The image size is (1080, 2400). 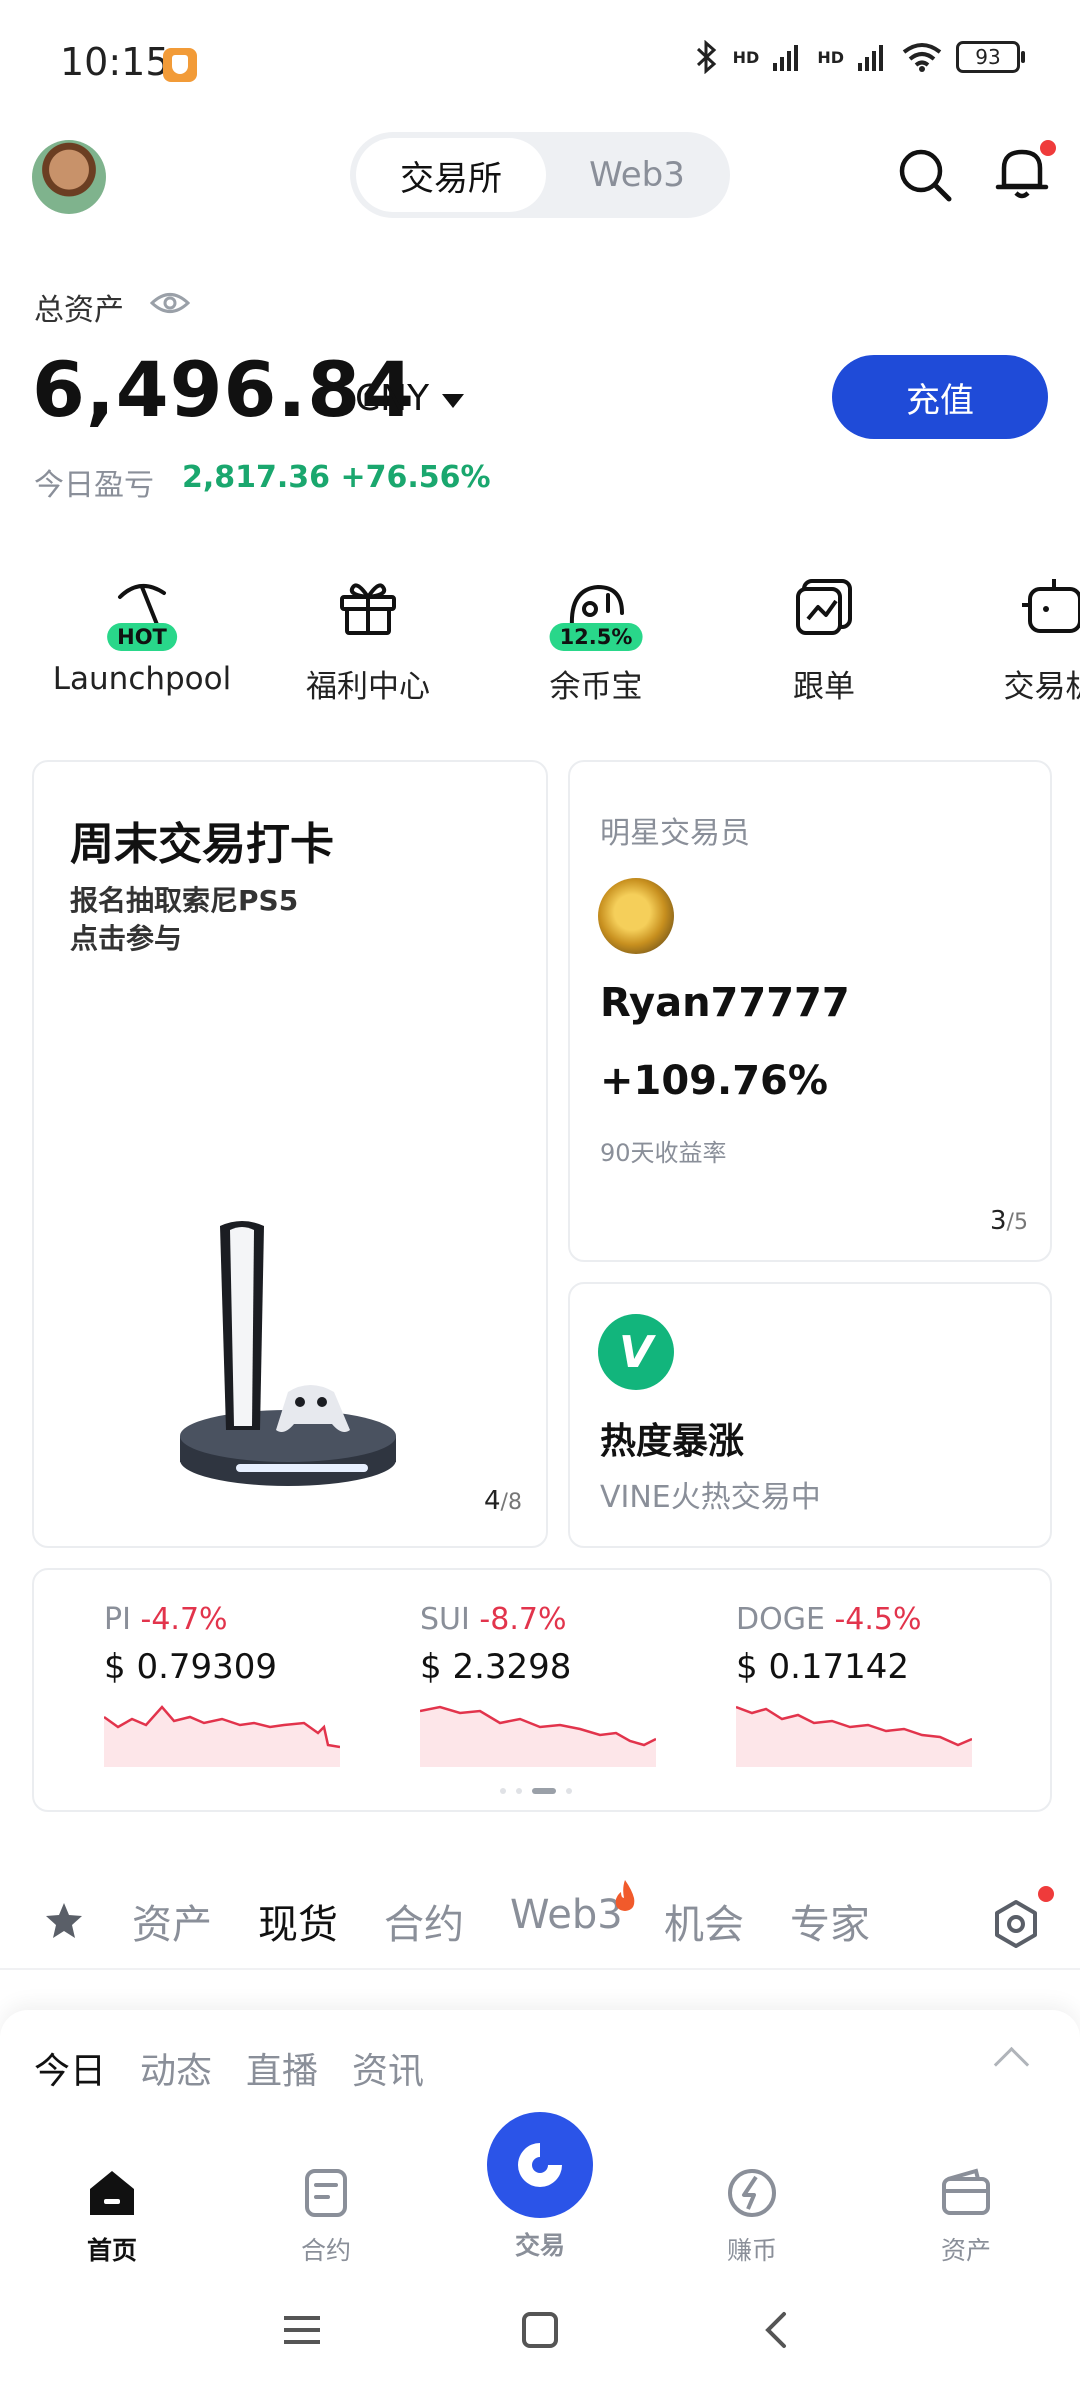 What do you see at coordinates (1048, 148) in the screenshot?
I see `notification-dot` at bounding box center [1048, 148].